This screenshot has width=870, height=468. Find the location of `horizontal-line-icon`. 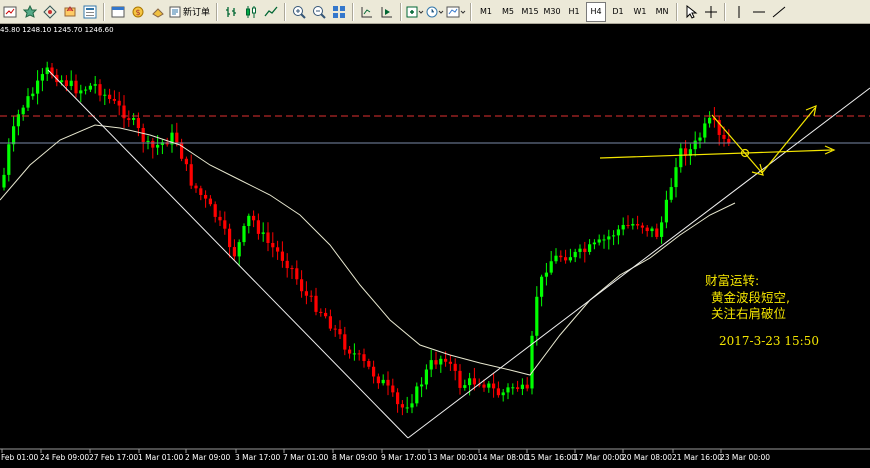

horizontal-line-icon is located at coordinates (759, 12).